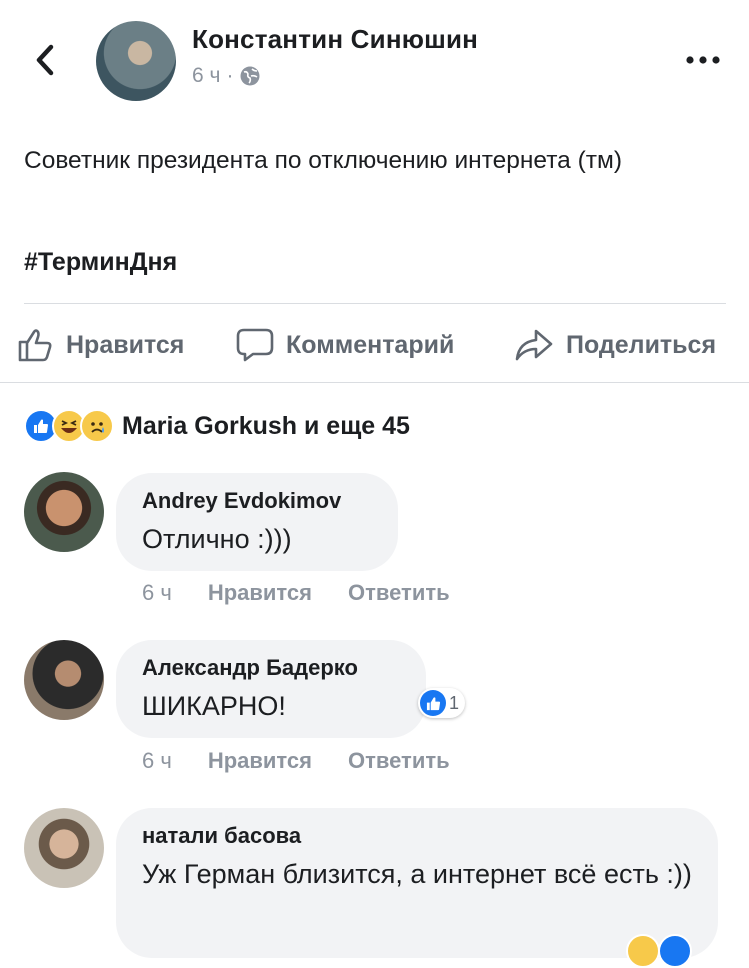 The height and width of the screenshot is (968, 749). I want to click on section-divider, so click(374, 382).